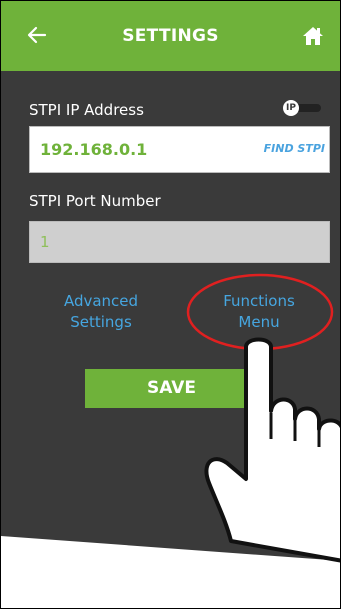 The height and width of the screenshot is (609, 342). Describe the element at coordinates (101, 312) in the screenshot. I see `advanced-settings-link: Advanced Settings` at that location.